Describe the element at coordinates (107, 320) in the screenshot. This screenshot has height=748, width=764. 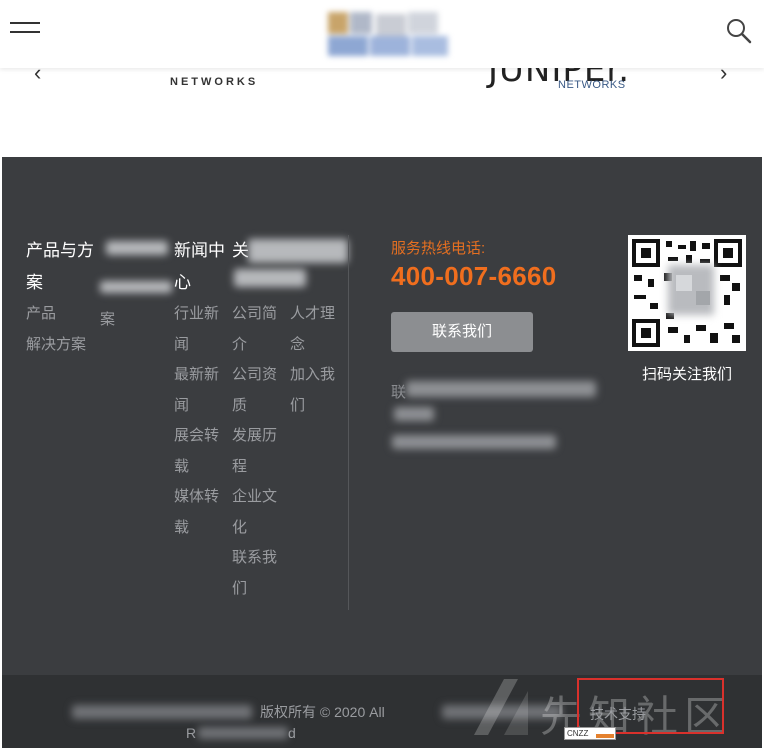
I see `footer-link-cases: 案` at that location.